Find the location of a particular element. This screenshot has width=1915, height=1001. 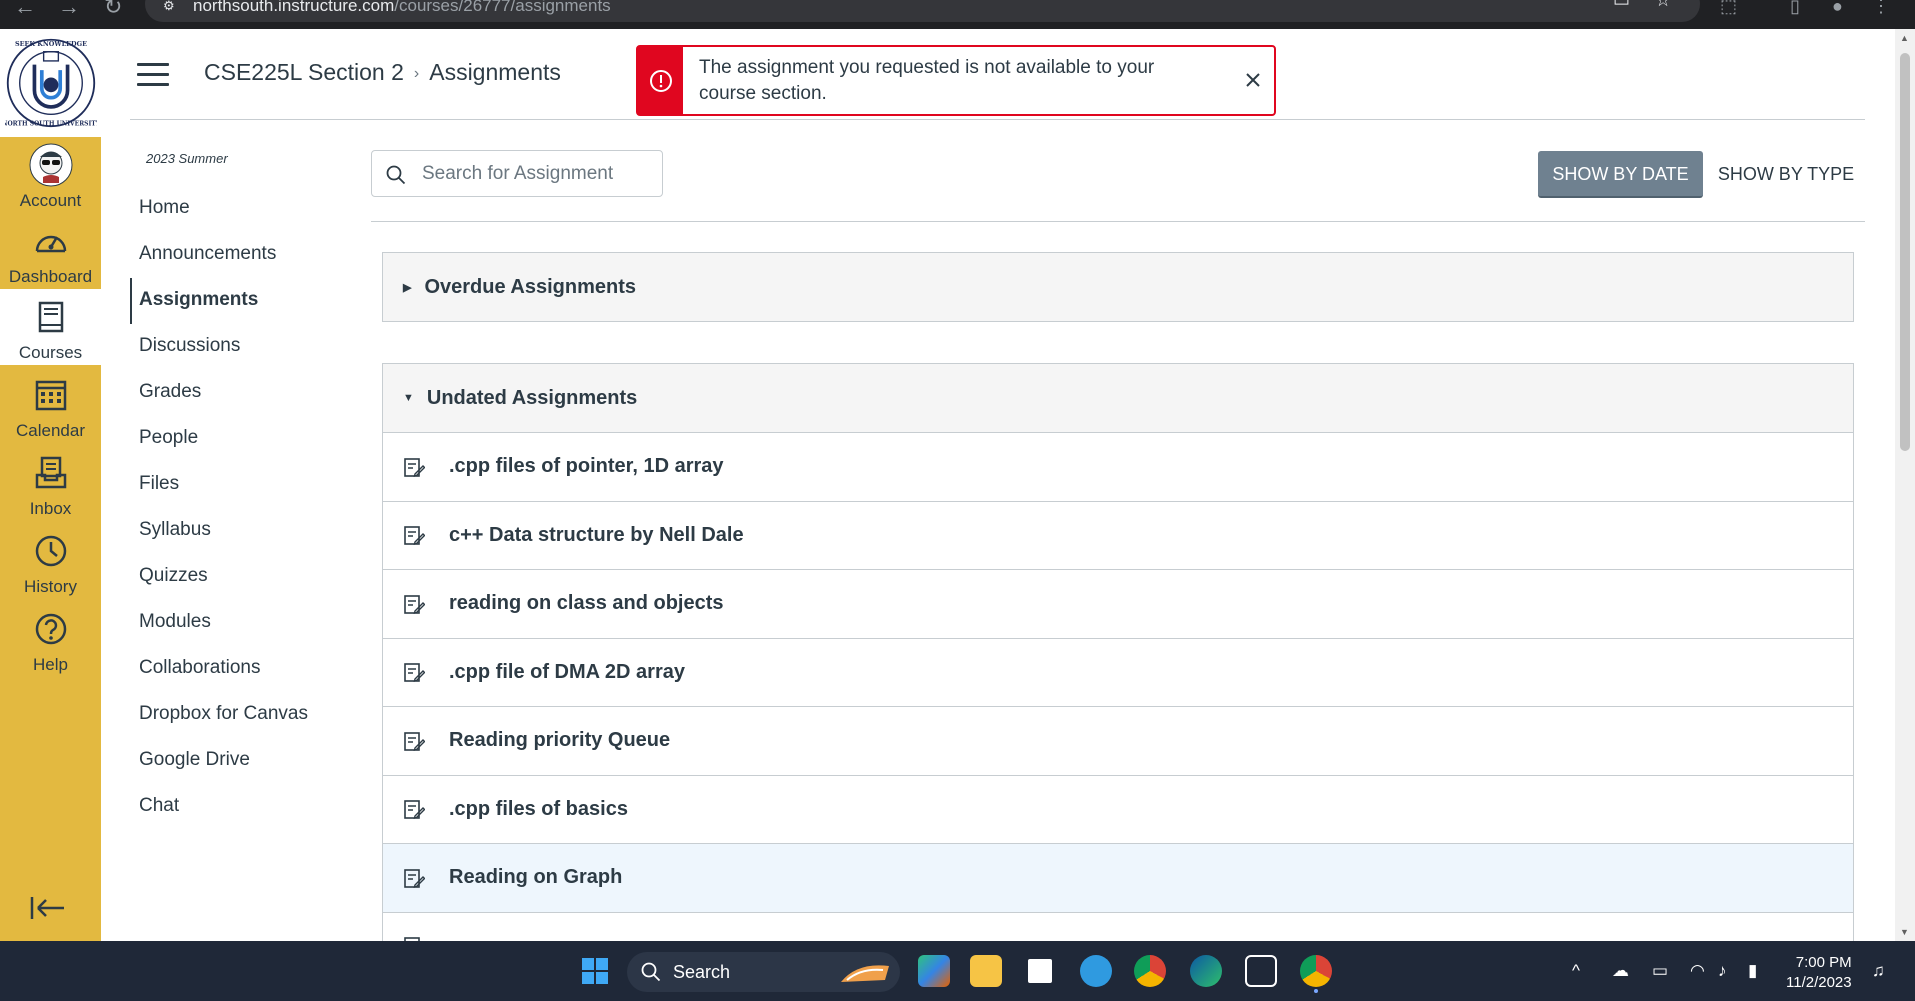

undated-group-toggle: ▼ Undated Assignments is located at coordinates (1118, 398).